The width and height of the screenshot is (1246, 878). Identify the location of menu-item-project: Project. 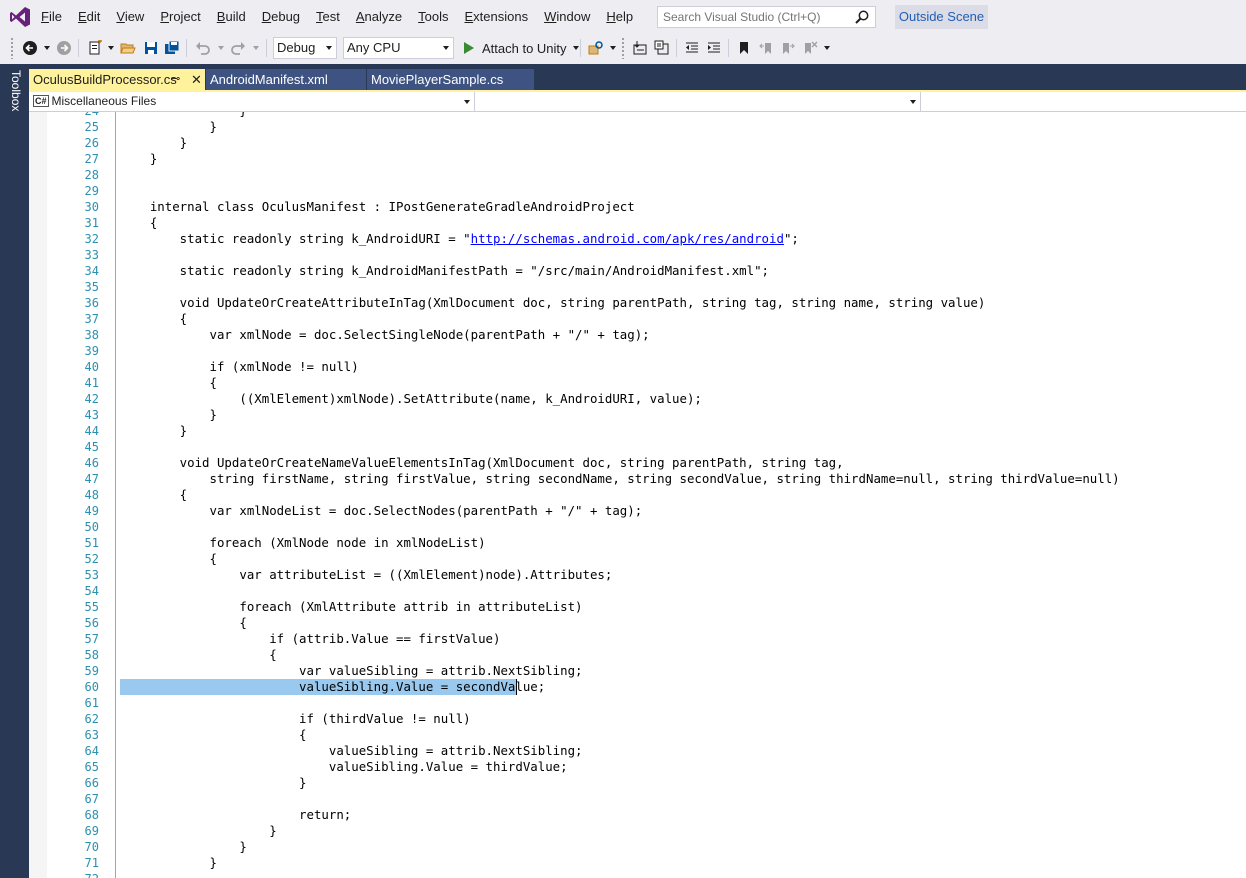
(180, 17).